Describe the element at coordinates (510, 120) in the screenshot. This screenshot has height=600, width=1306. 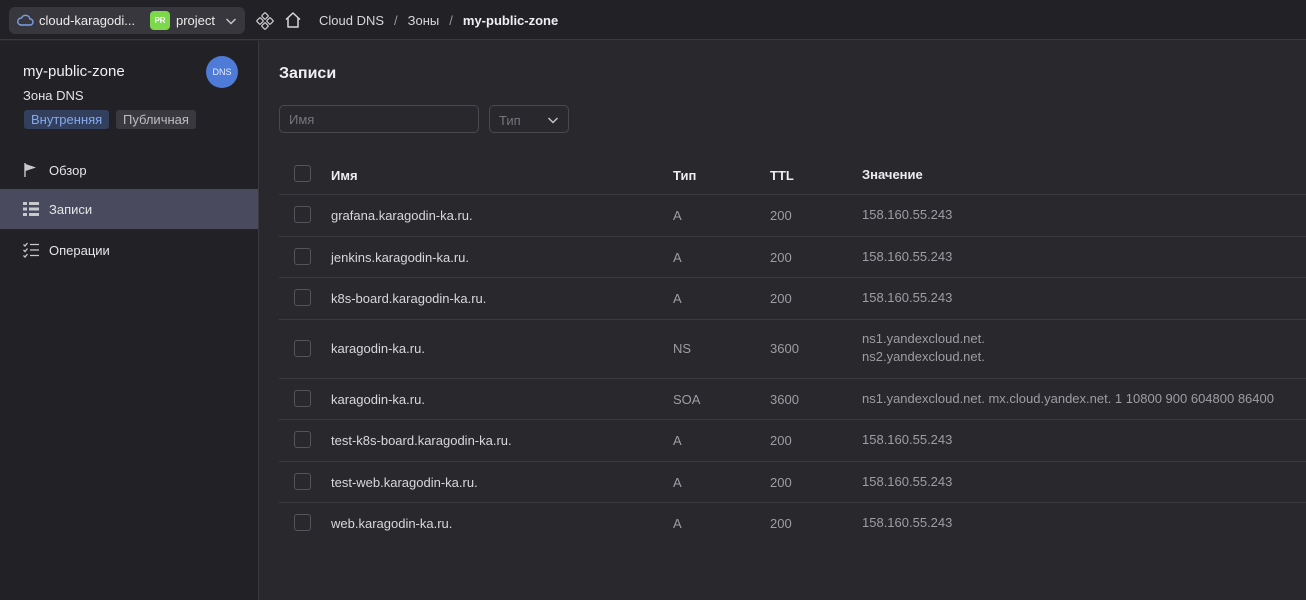
I see `type-select-label: Тип` at that location.